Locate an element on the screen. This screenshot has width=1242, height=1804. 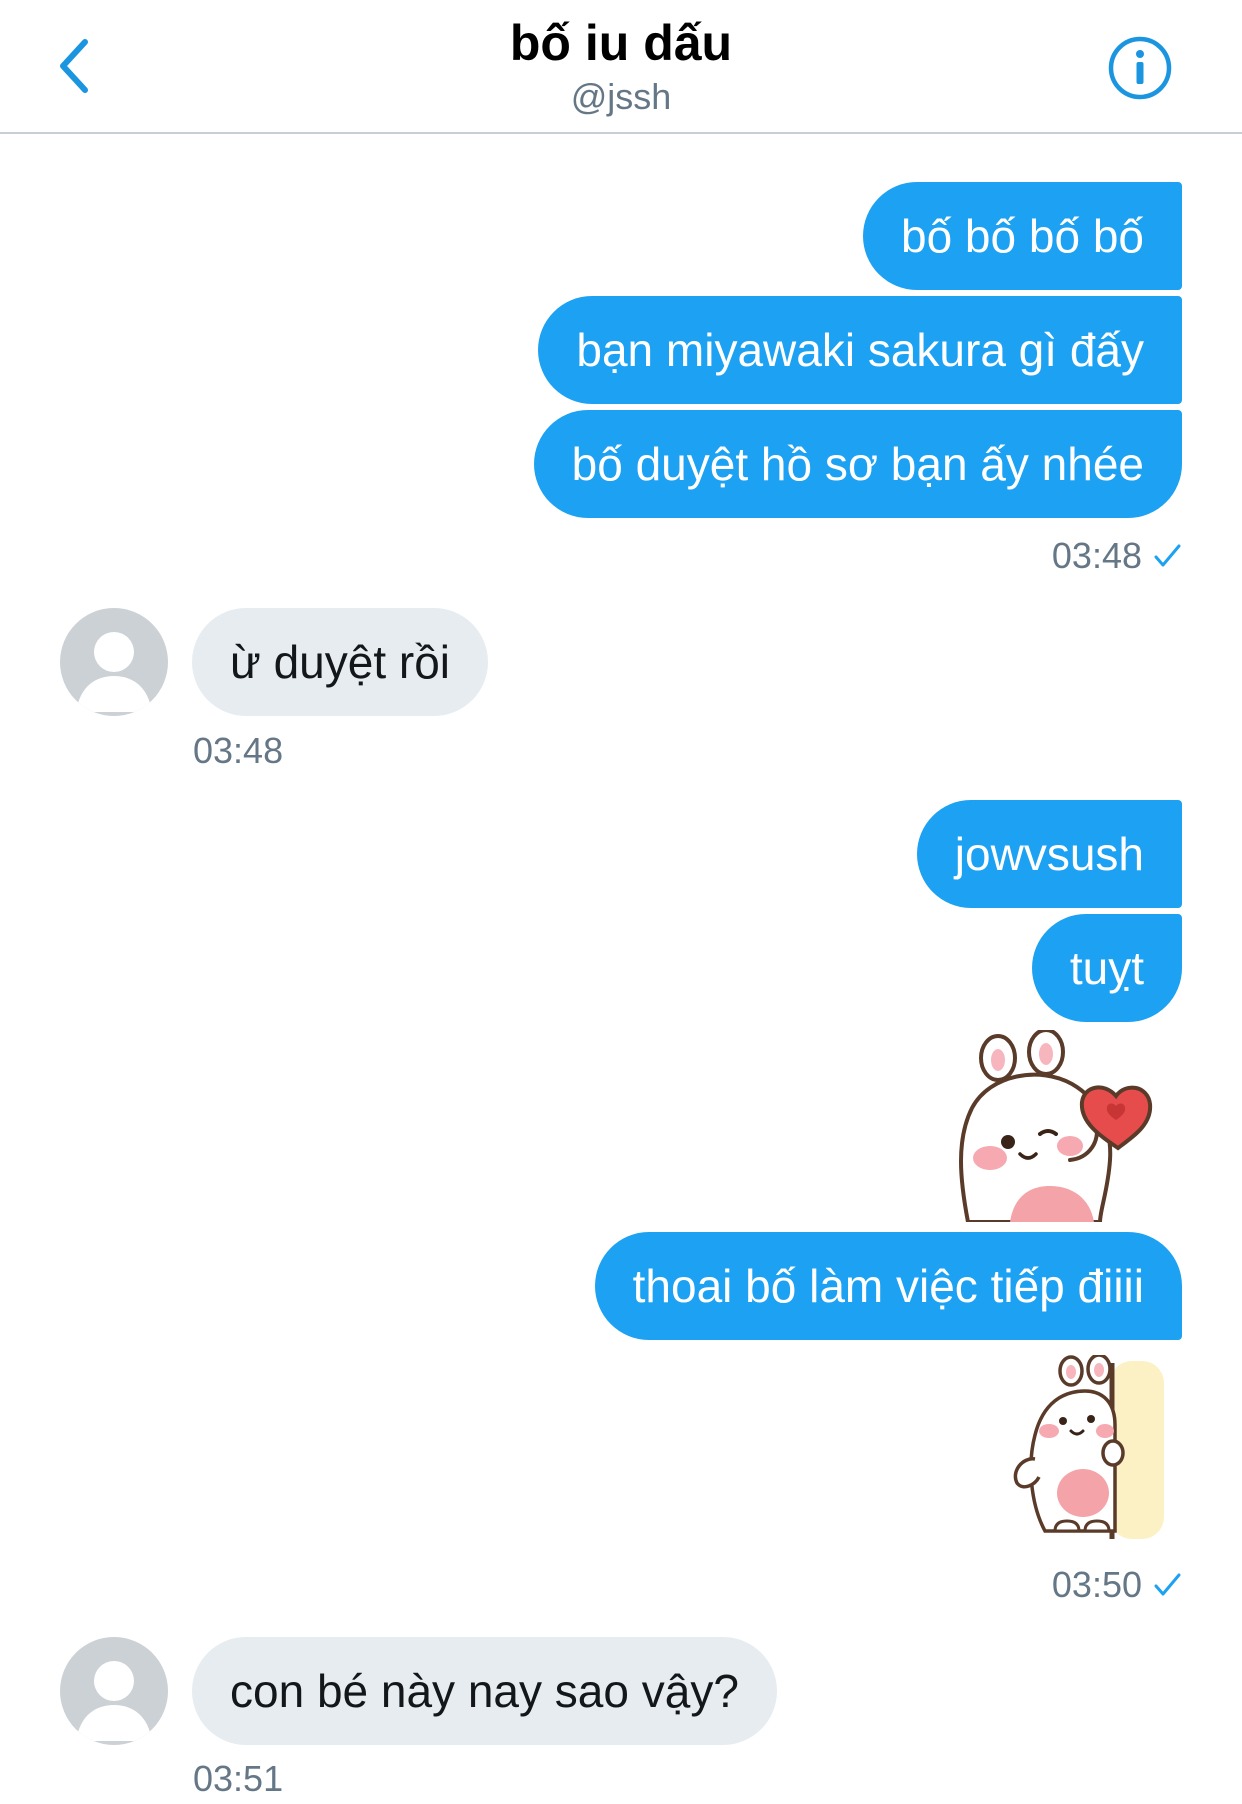
info-button is located at coordinates (1140, 68).